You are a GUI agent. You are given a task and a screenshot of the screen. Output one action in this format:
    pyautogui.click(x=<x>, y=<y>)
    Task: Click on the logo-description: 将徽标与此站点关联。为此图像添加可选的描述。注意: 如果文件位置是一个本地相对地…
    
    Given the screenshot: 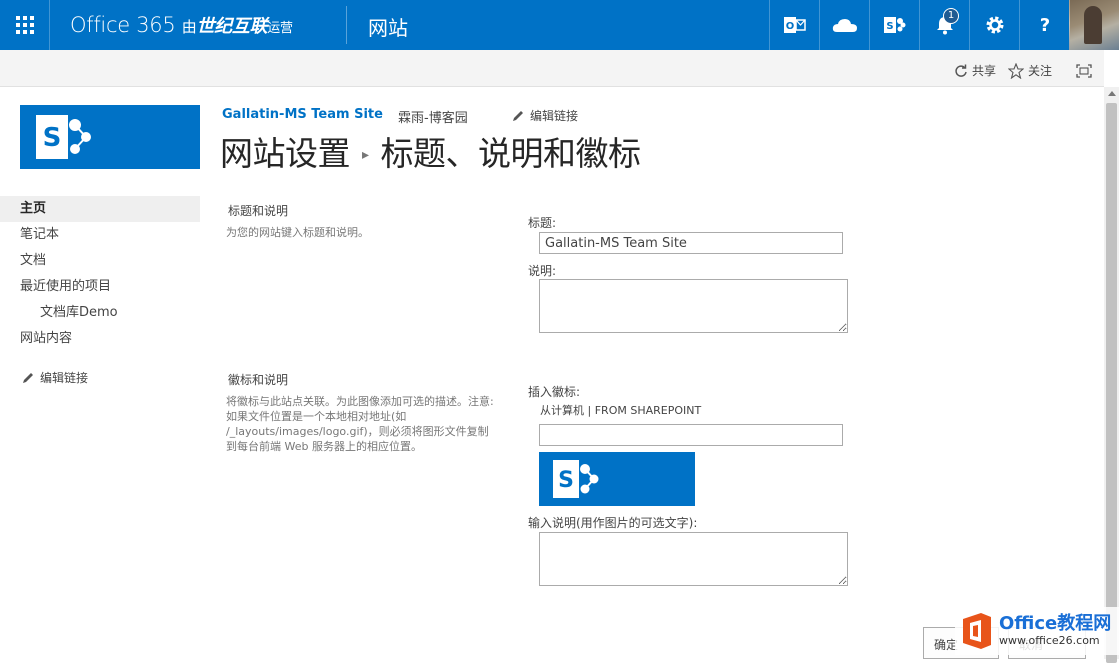 What is the action you would take?
    pyautogui.click(x=360, y=424)
    